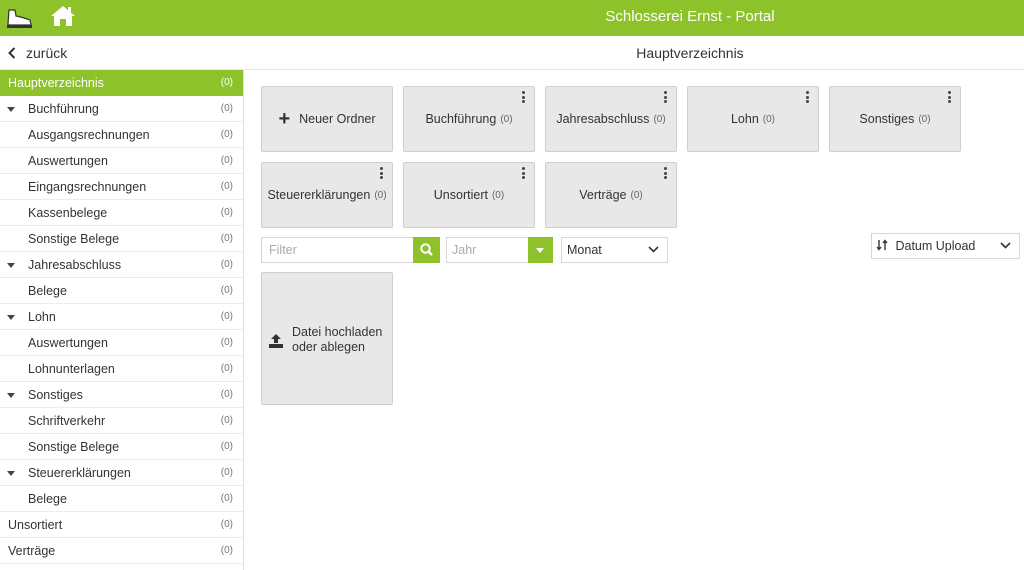  Describe the element at coordinates (276, 341) in the screenshot. I see `upload-icon` at that location.